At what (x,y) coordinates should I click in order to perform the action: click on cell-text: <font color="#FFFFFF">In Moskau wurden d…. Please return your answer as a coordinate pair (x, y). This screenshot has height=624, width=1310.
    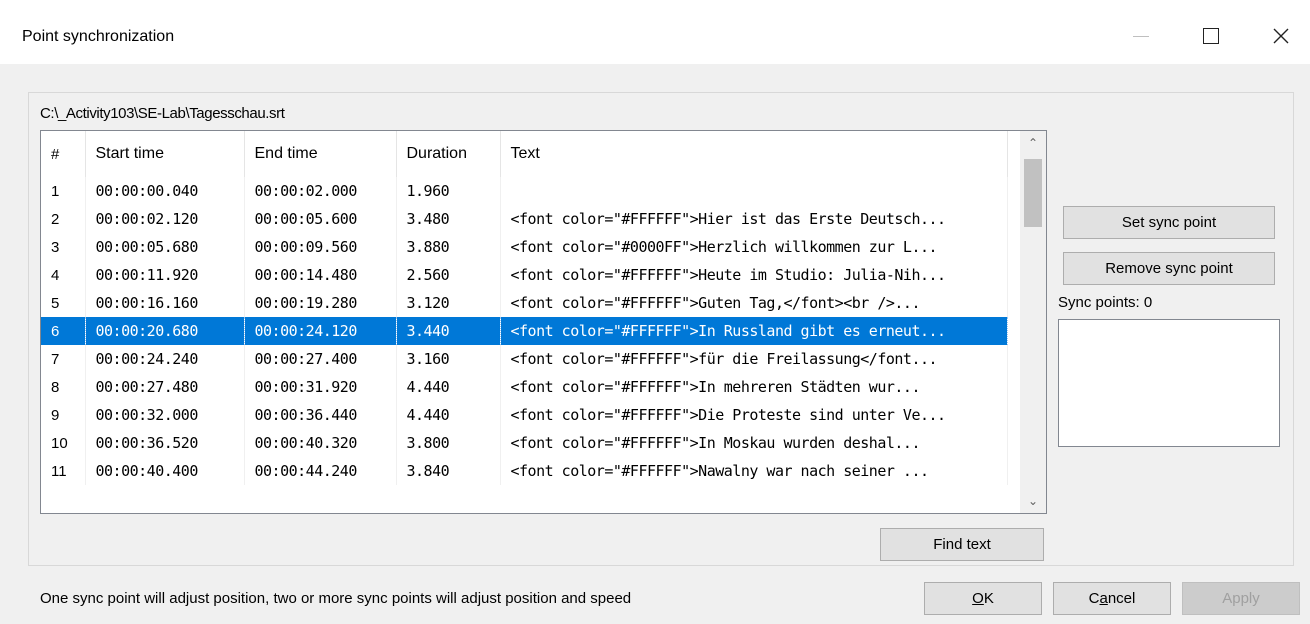
    Looking at the image, I should click on (754, 443).